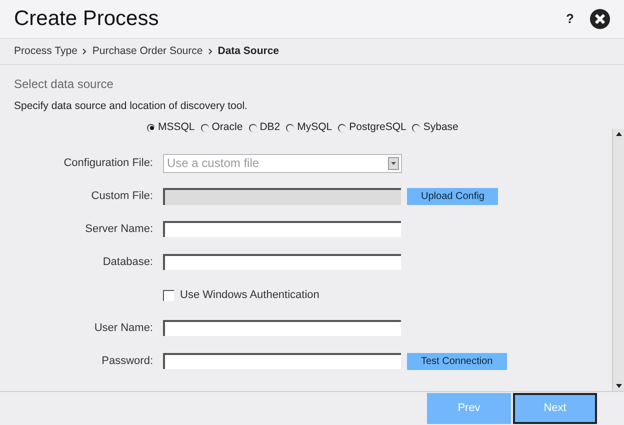 The height and width of the screenshot is (425, 624). What do you see at coordinates (108, 163) in the screenshot?
I see `field-label: Configuration File:` at bounding box center [108, 163].